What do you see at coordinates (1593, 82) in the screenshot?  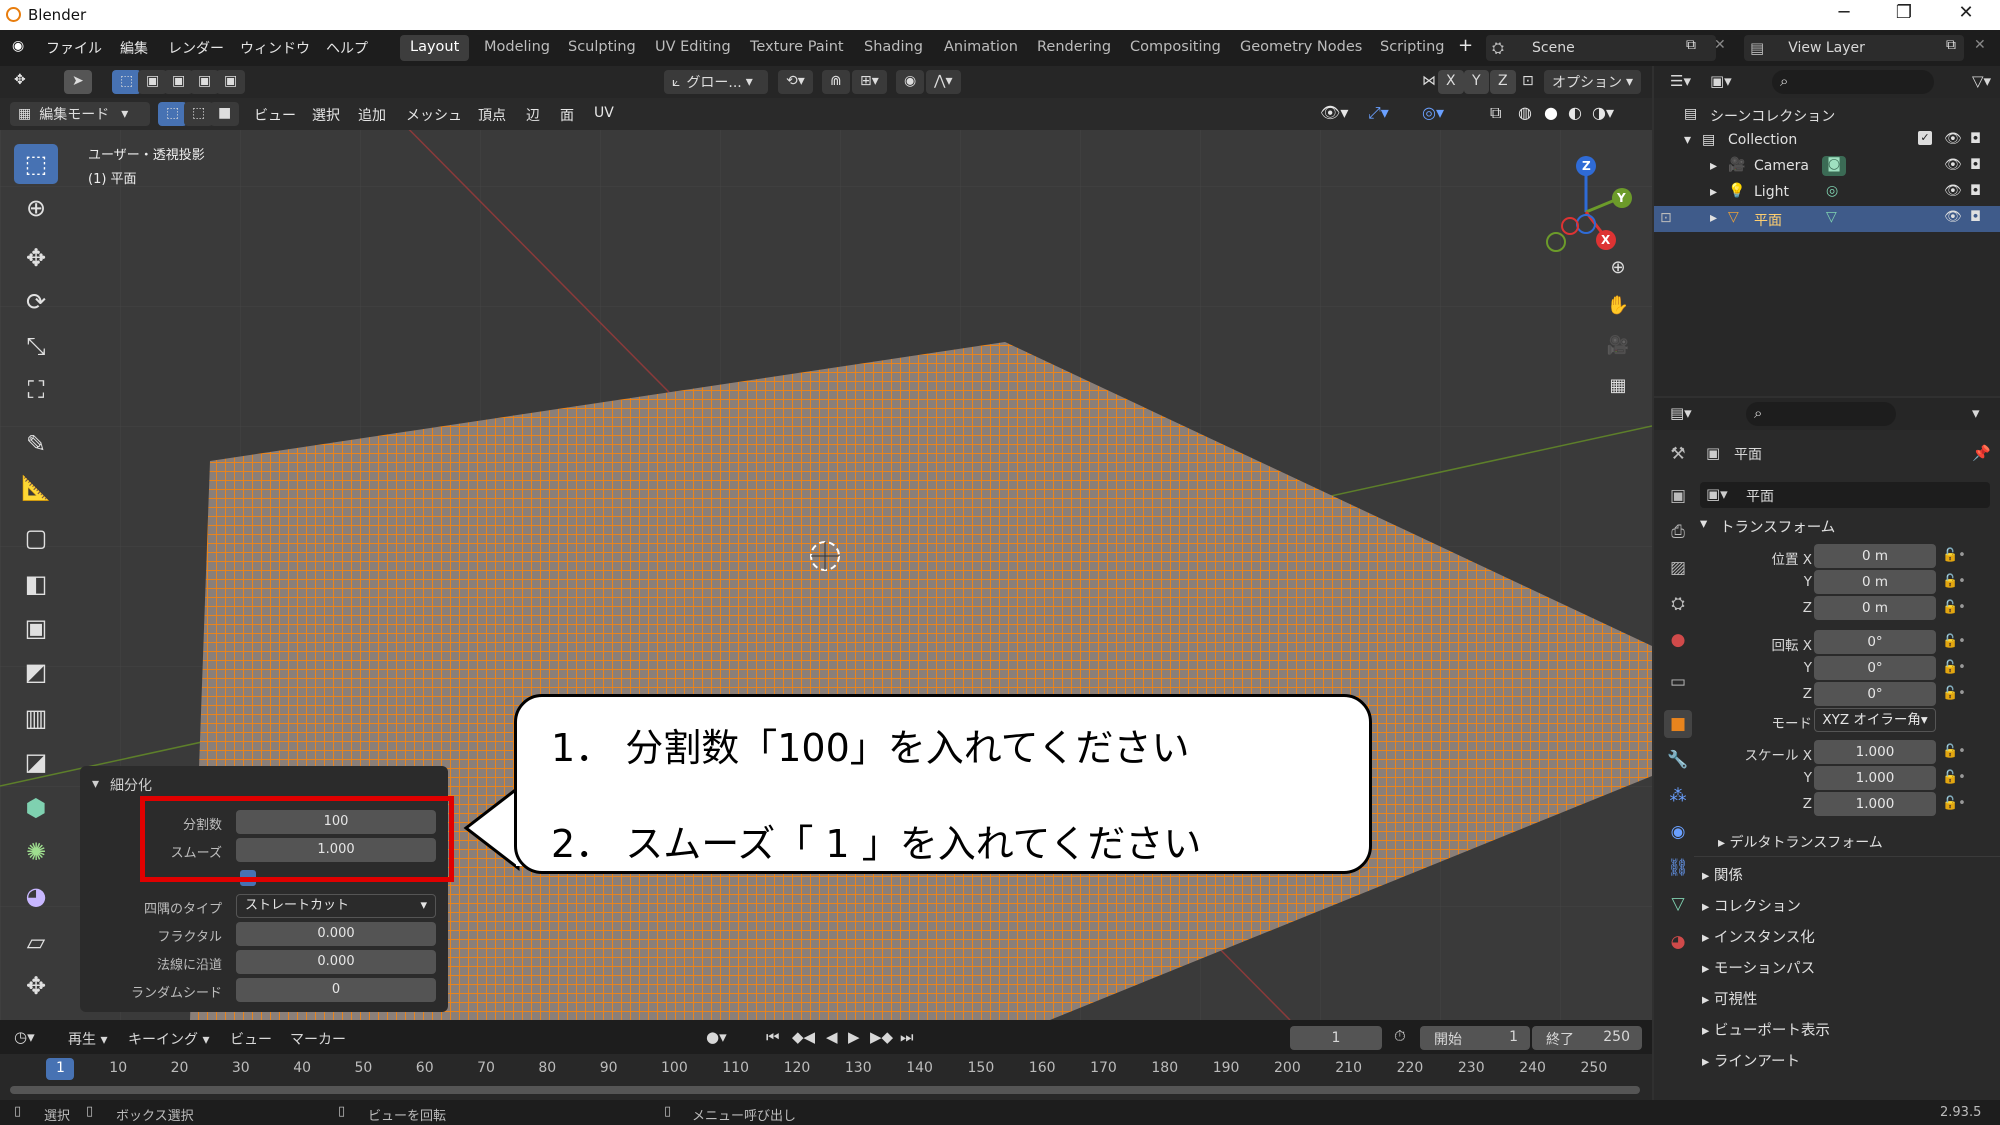 I see `options-dropdown: オプション ▾` at bounding box center [1593, 82].